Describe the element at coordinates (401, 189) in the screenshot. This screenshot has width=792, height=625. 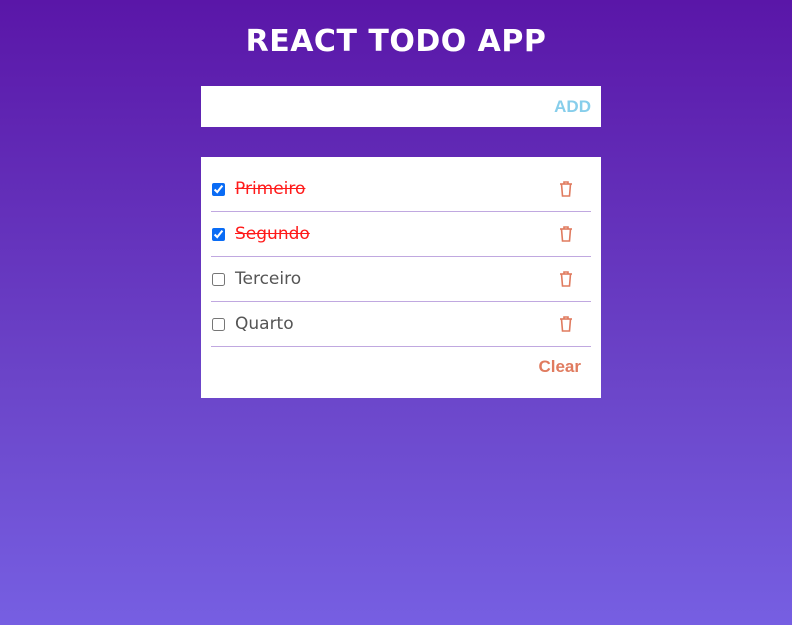
I see `todo-item: Primeiro` at that location.